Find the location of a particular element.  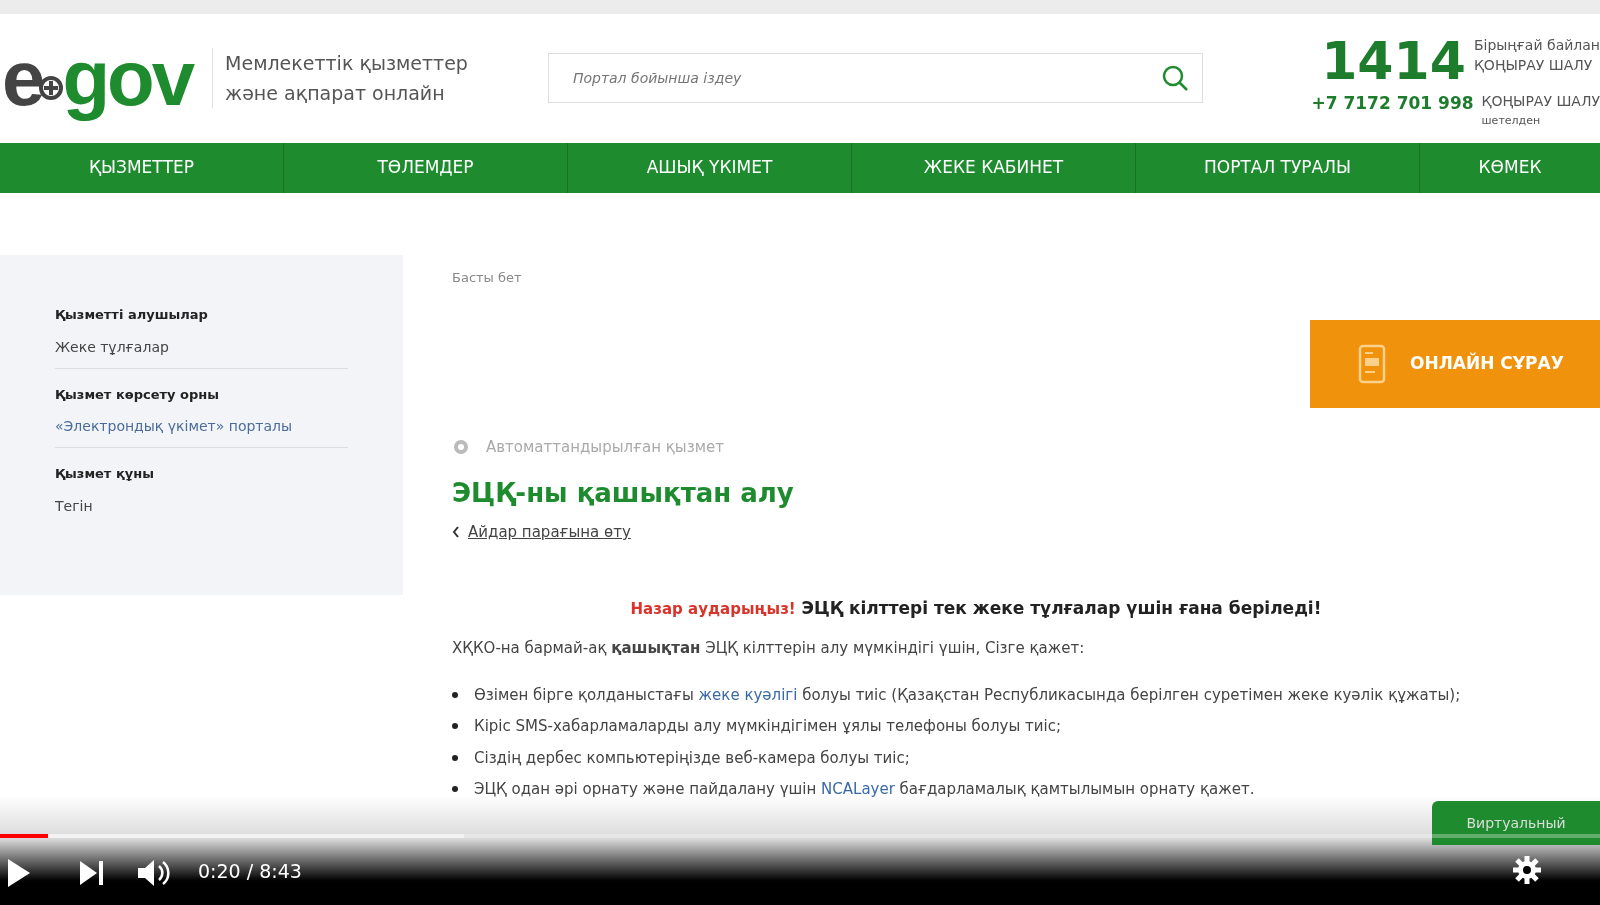

nav-link: КӨМЕК is located at coordinates (1510, 168).